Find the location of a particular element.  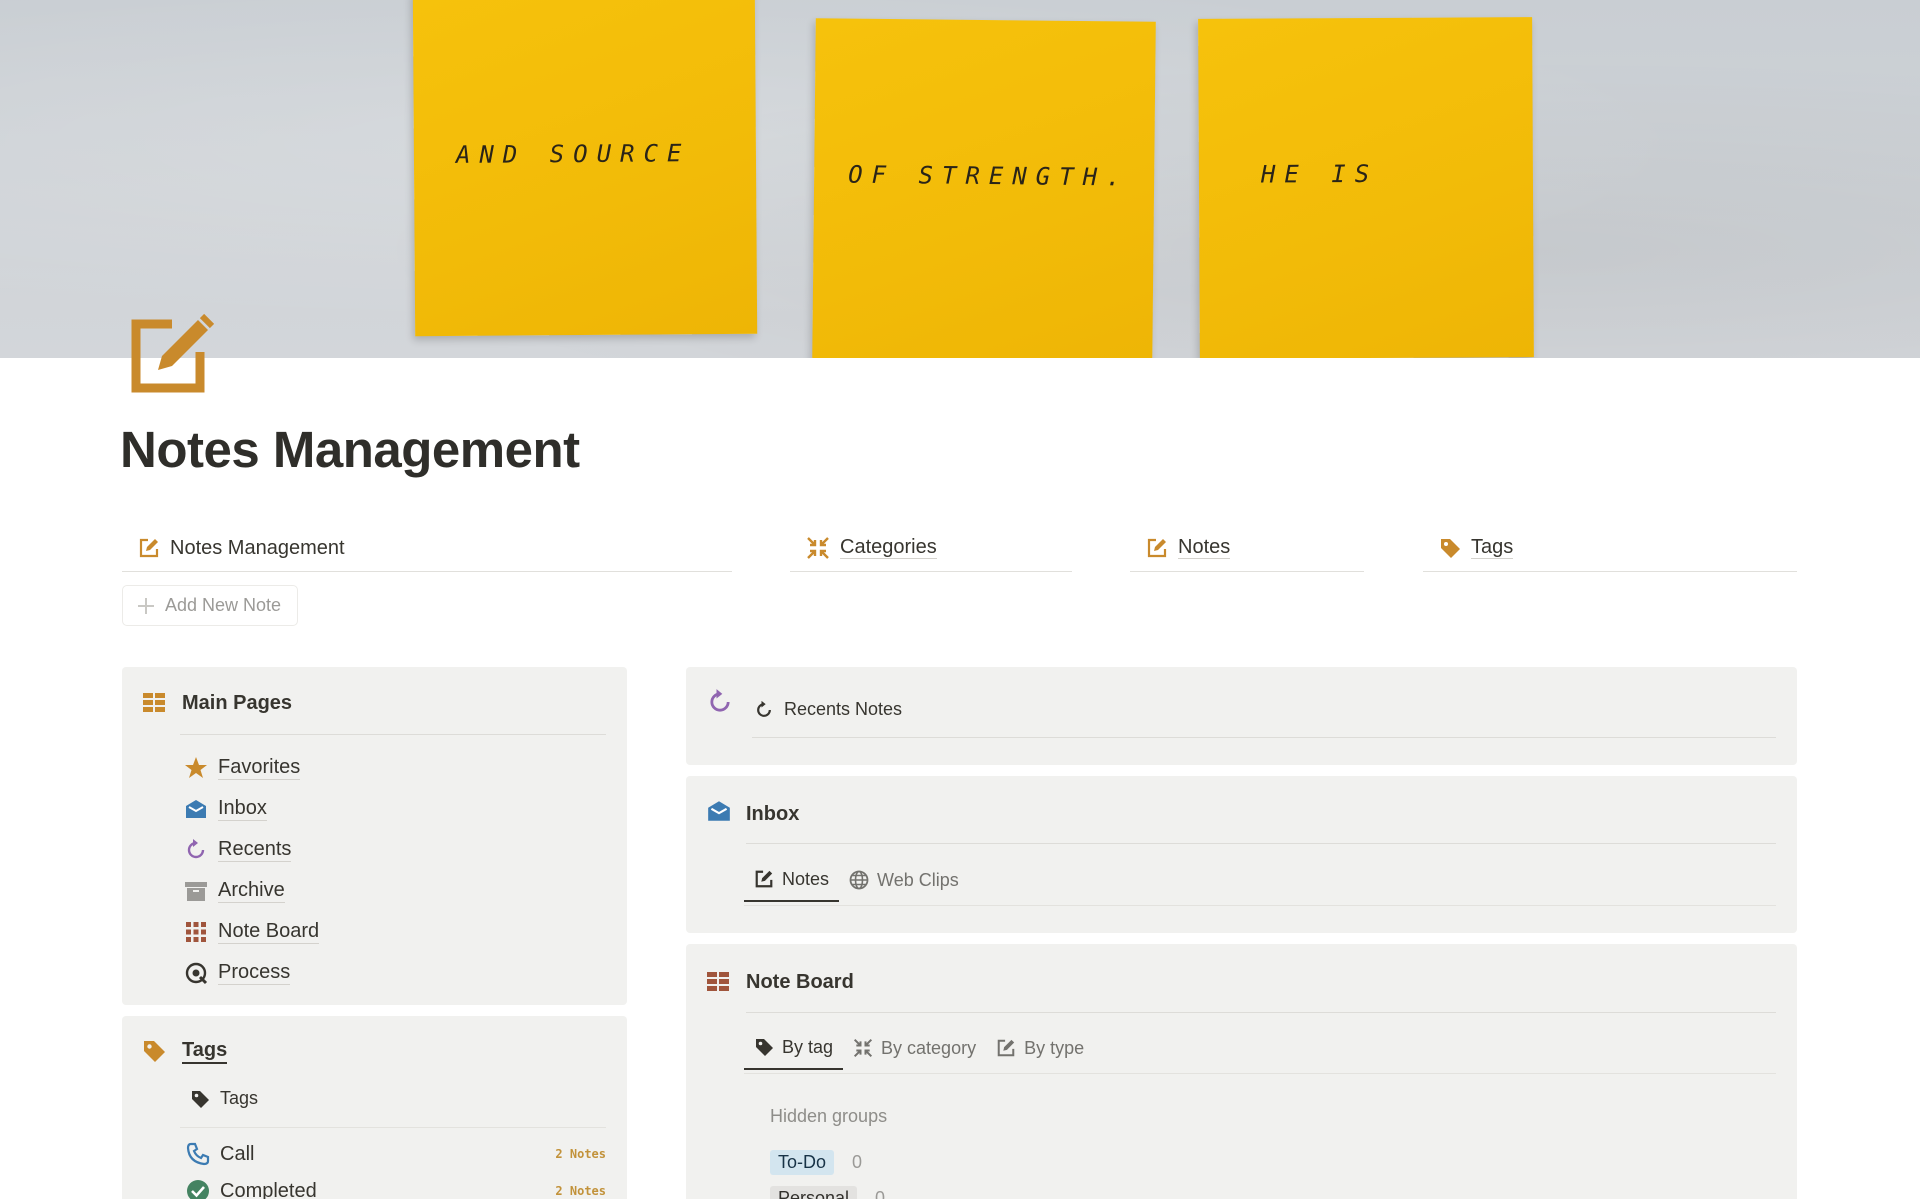

sticky-note-text: HE IS is located at coordinates (1319, 174).